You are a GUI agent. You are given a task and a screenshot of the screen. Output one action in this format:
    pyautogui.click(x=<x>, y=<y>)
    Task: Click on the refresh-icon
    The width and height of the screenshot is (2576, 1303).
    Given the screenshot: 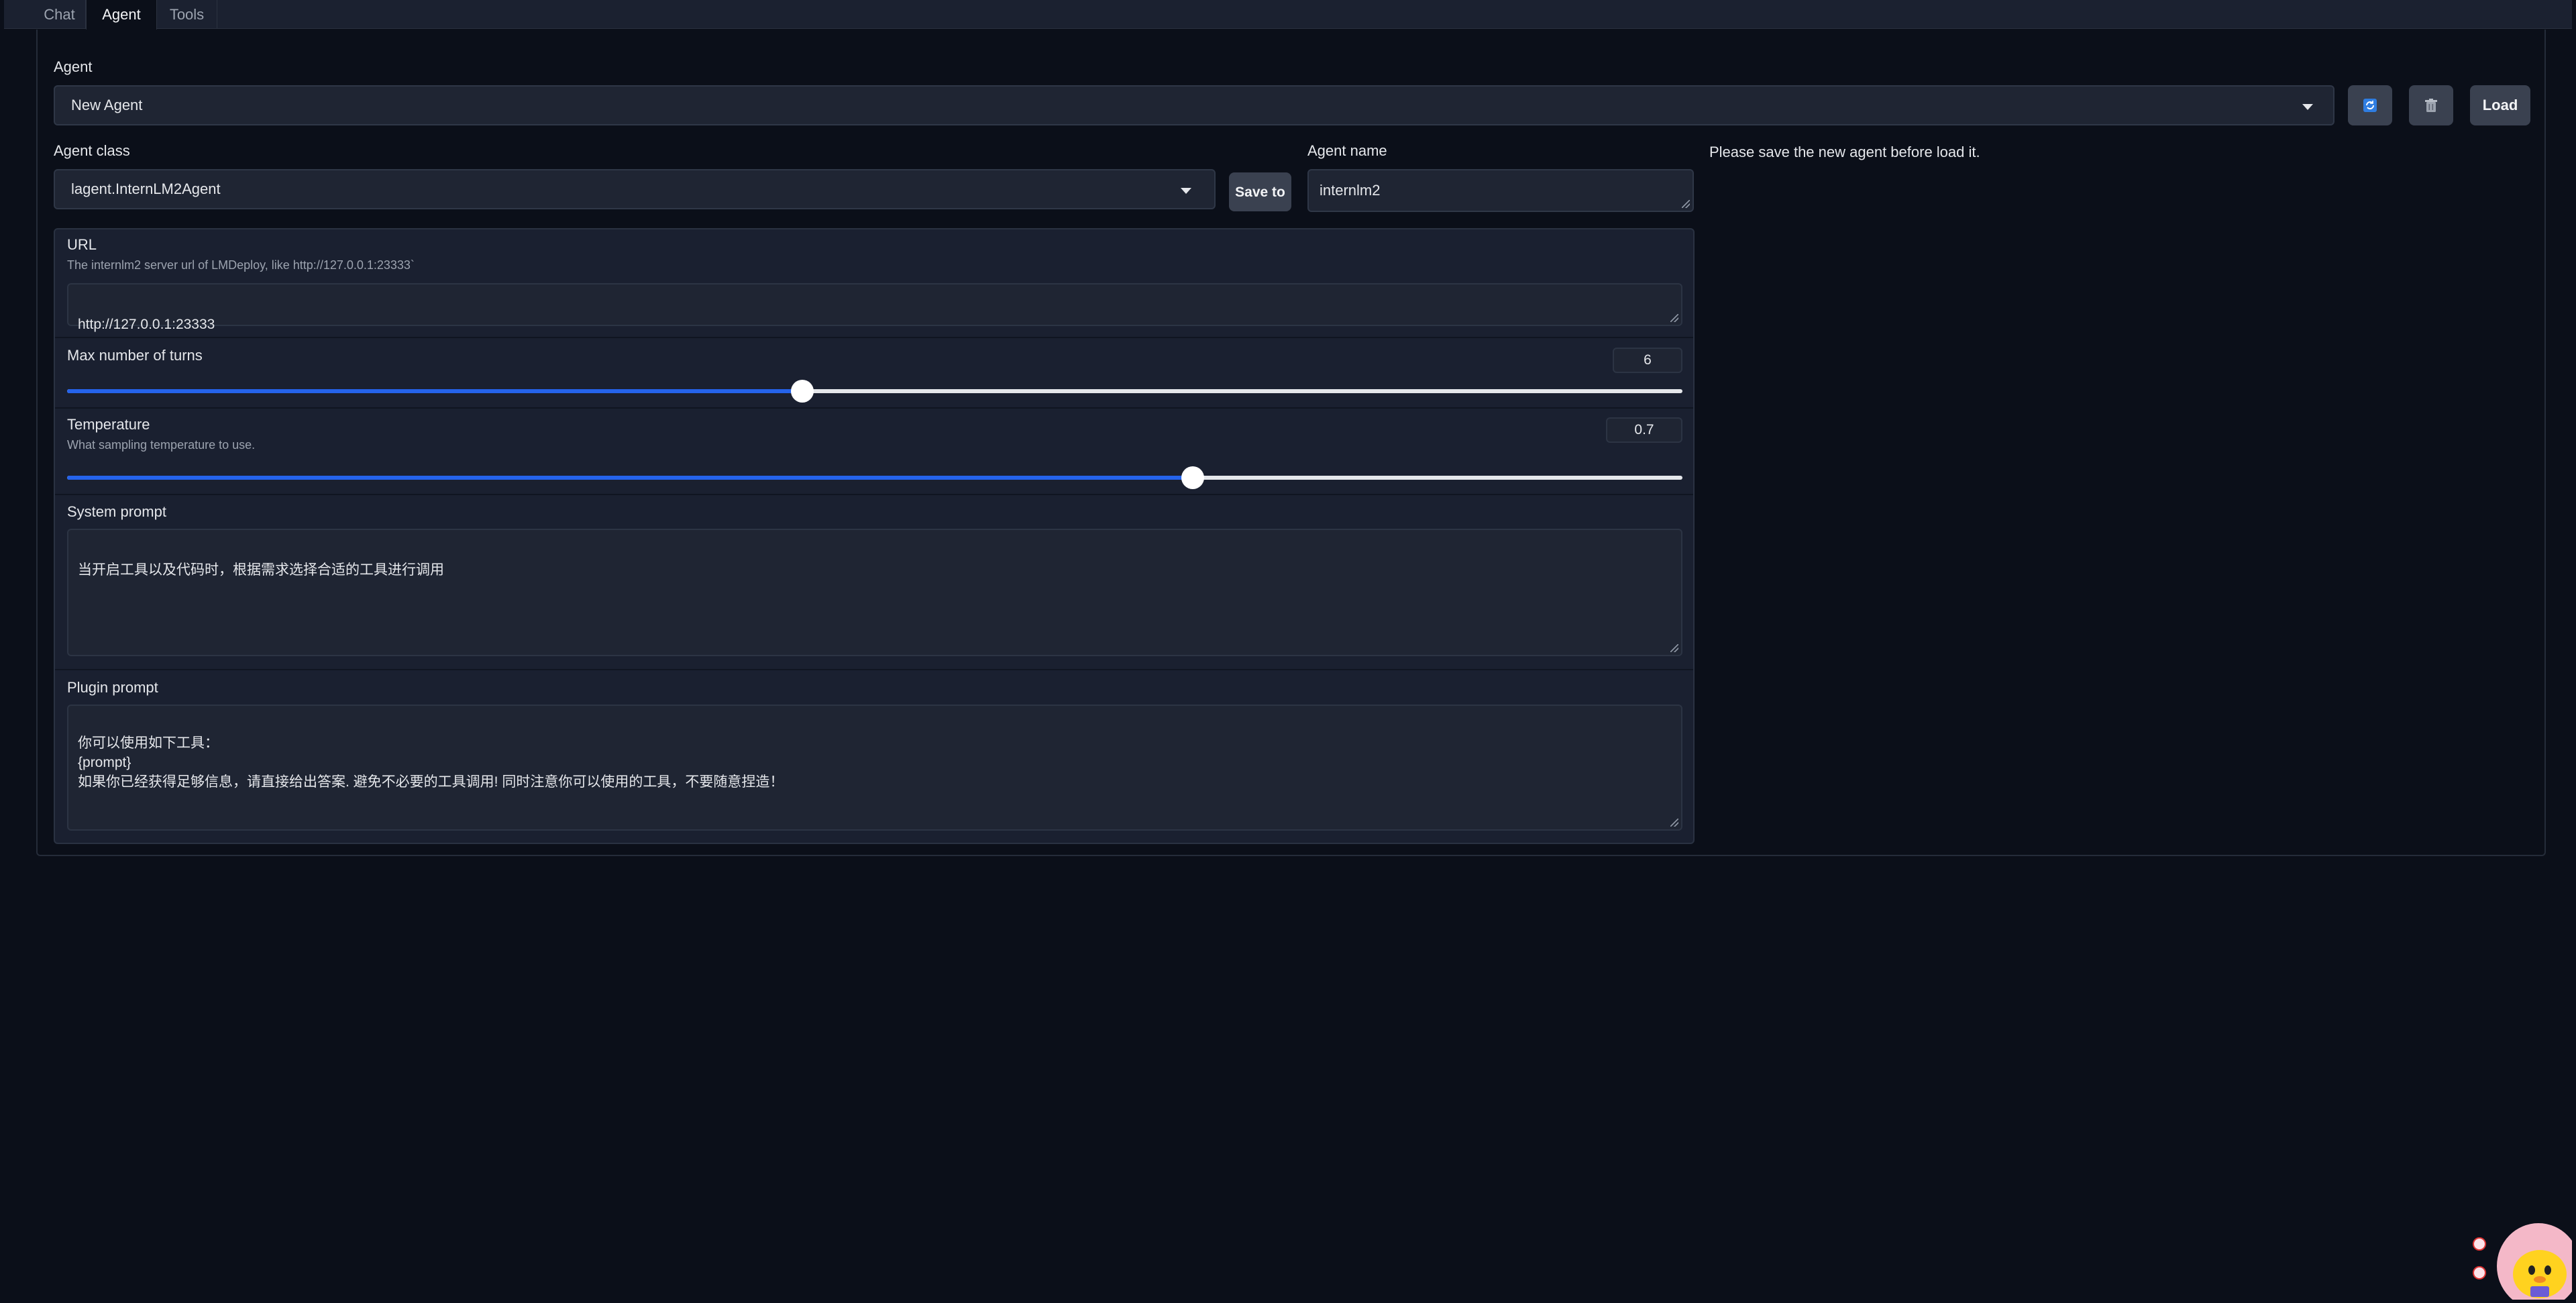 What is the action you would take?
    pyautogui.click(x=2370, y=105)
    